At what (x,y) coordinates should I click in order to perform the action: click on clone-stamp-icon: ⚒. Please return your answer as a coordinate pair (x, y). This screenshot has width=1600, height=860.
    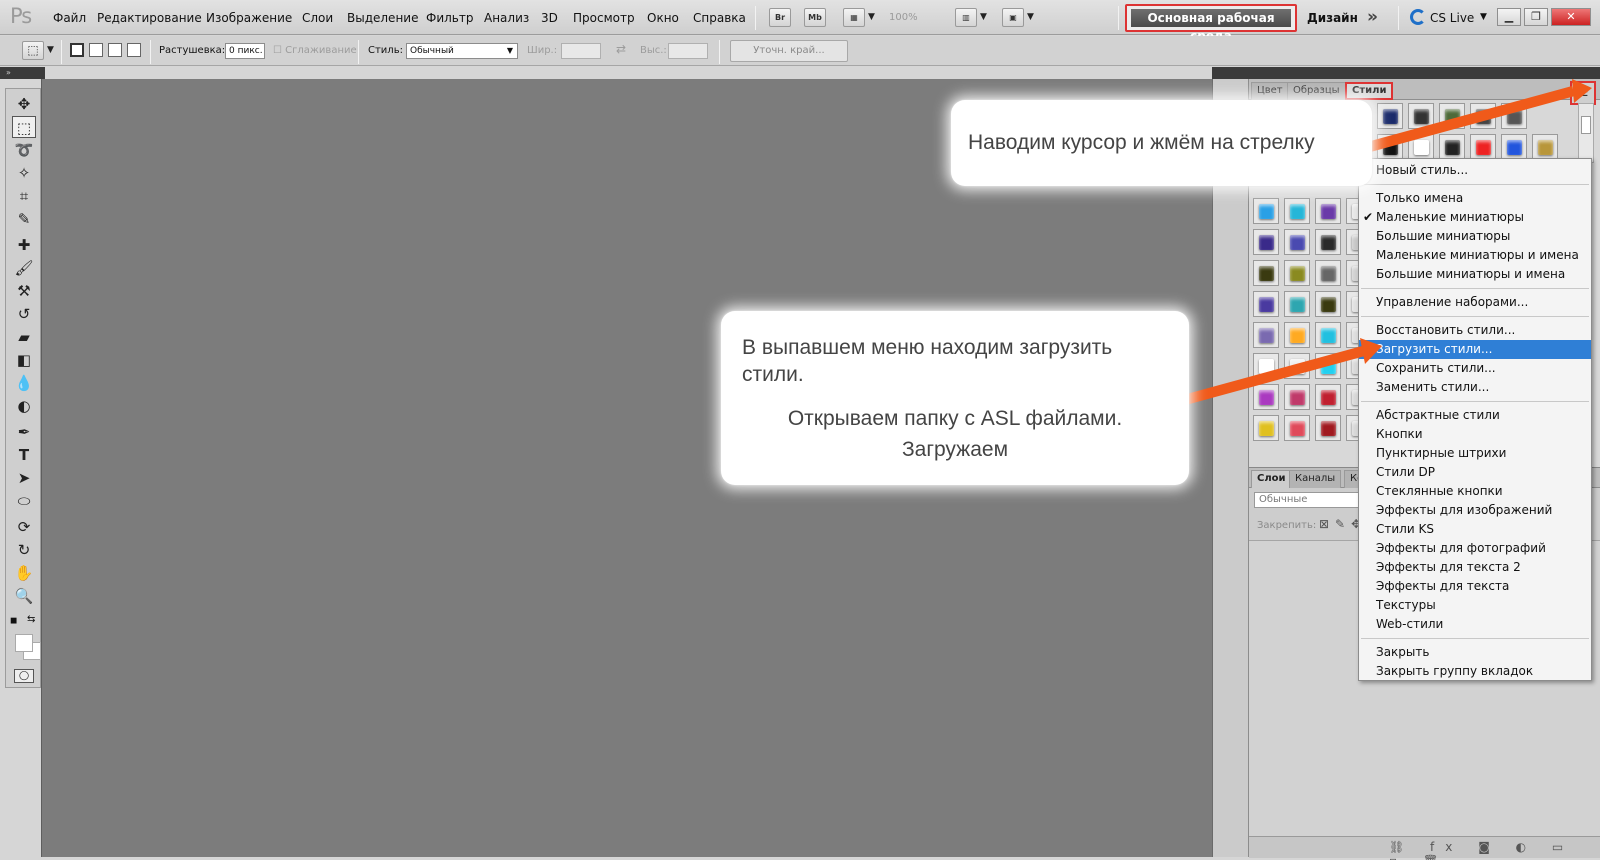
    Looking at the image, I should click on (24, 291).